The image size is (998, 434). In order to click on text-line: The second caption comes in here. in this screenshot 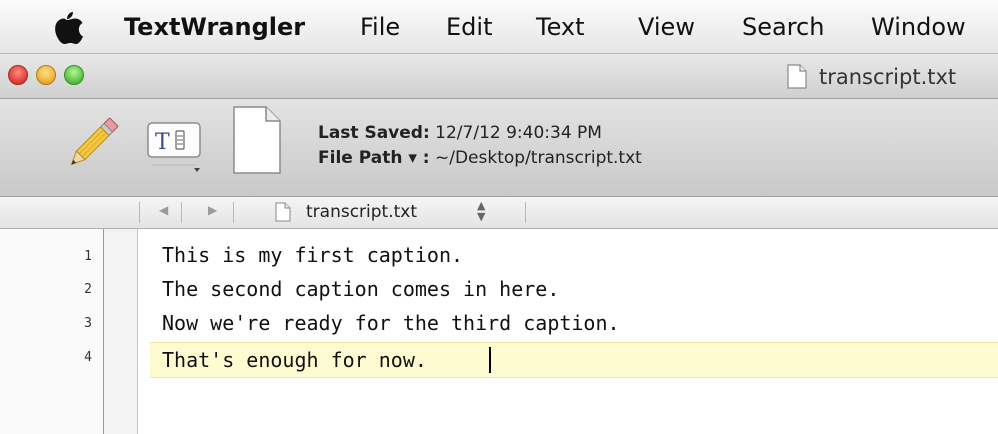, I will do `click(360, 289)`.